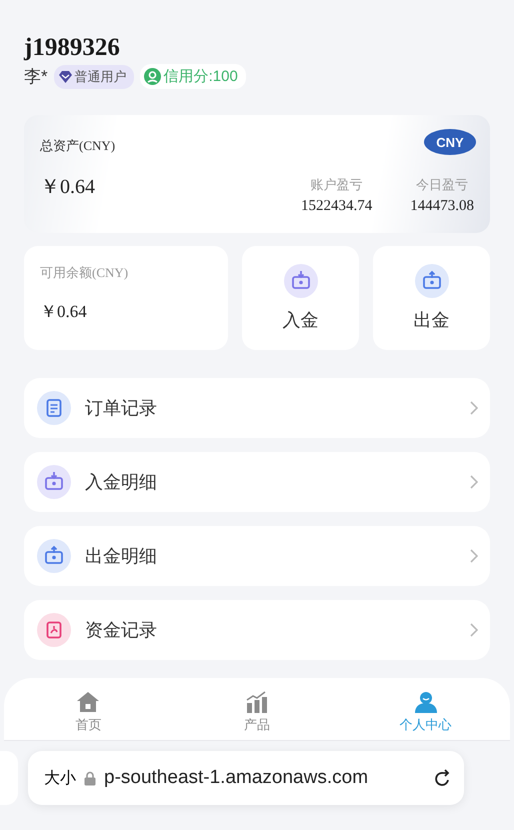 The image size is (514, 830). What do you see at coordinates (65, 76) in the screenshot?
I see `diamond-icon` at bounding box center [65, 76].